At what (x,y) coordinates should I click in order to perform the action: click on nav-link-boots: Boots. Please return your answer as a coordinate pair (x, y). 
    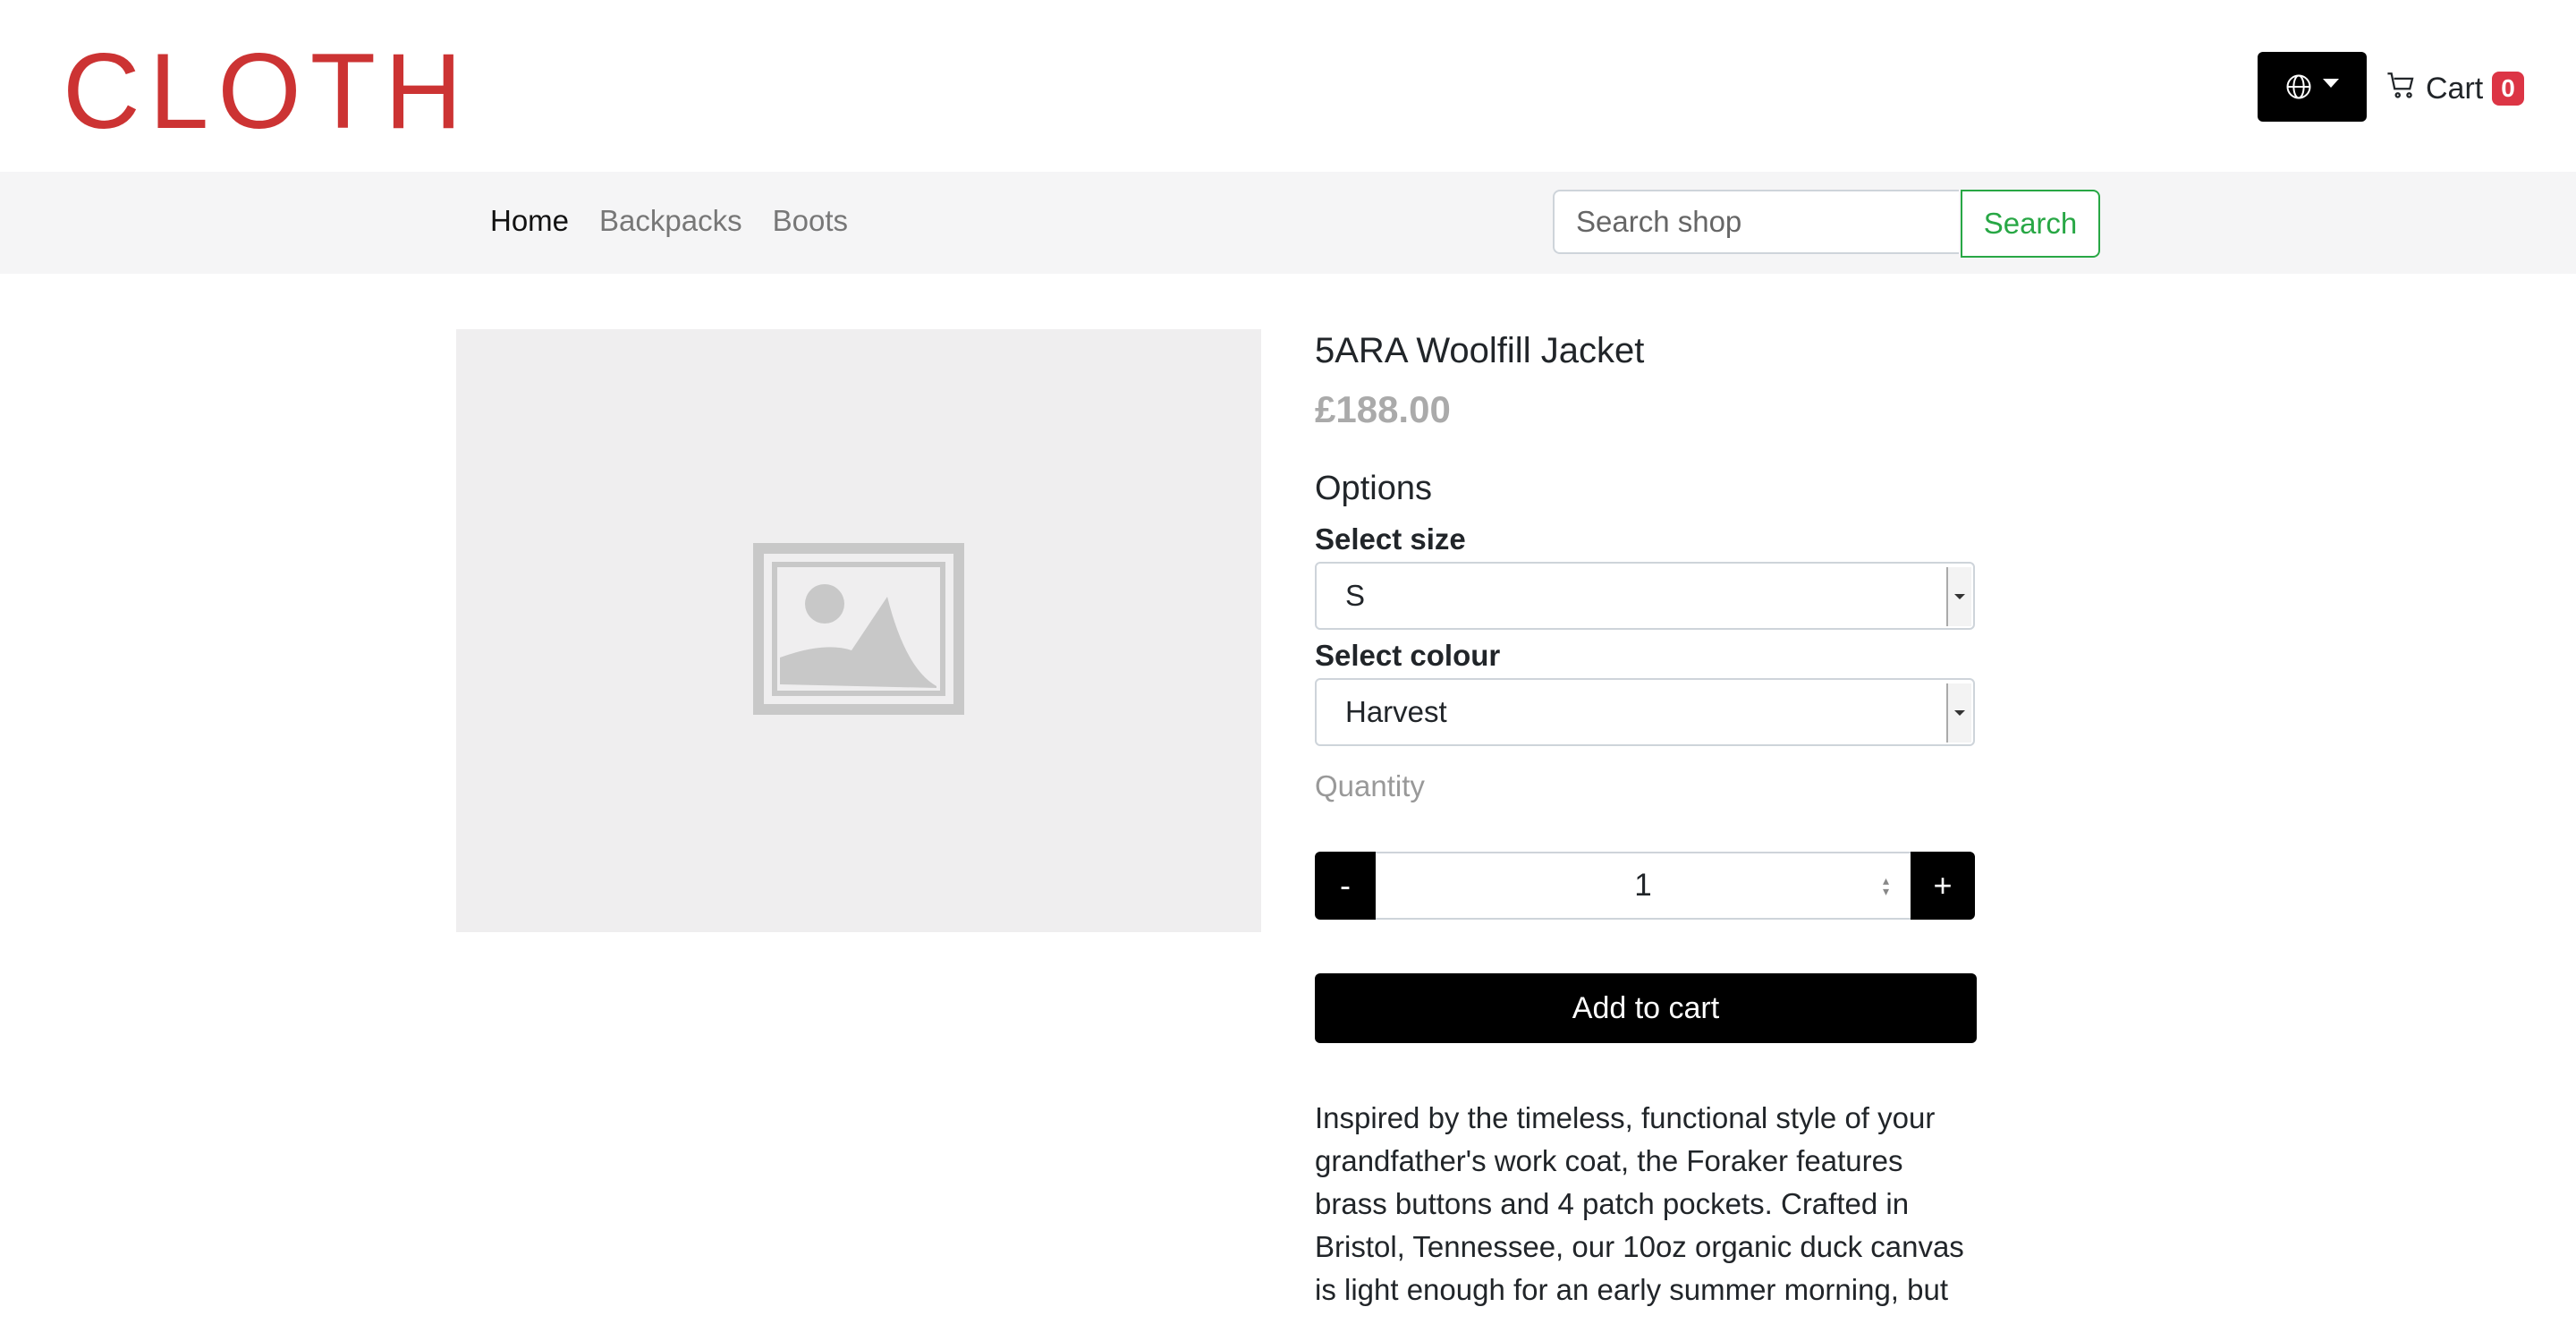
    Looking at the image, I should click on (810, 221).